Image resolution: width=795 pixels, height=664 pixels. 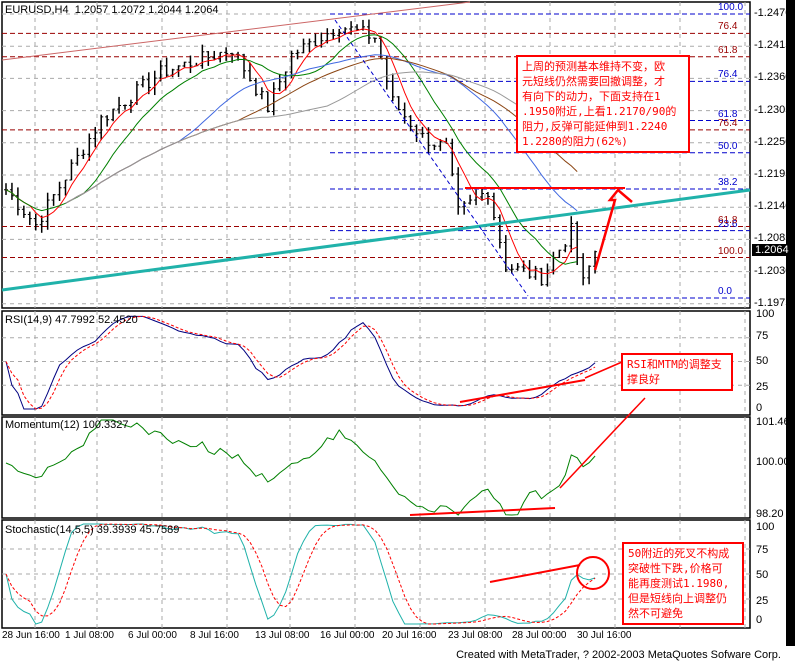 I want to click on window-edge, so click(x=790, y=323).